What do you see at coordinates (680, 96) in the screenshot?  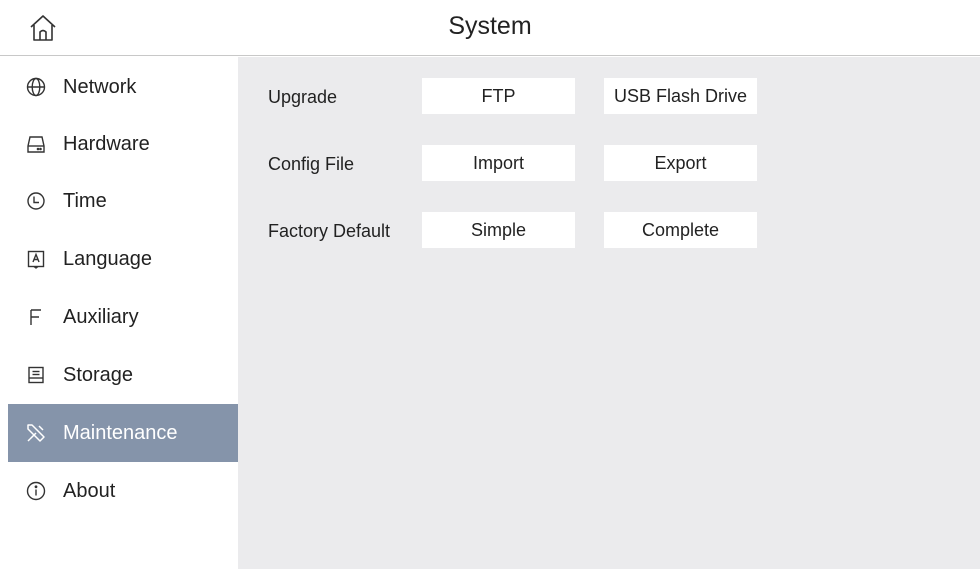 I see `usb-upgrade-button: USB Flash Drive` at bounding box center [680, 96].